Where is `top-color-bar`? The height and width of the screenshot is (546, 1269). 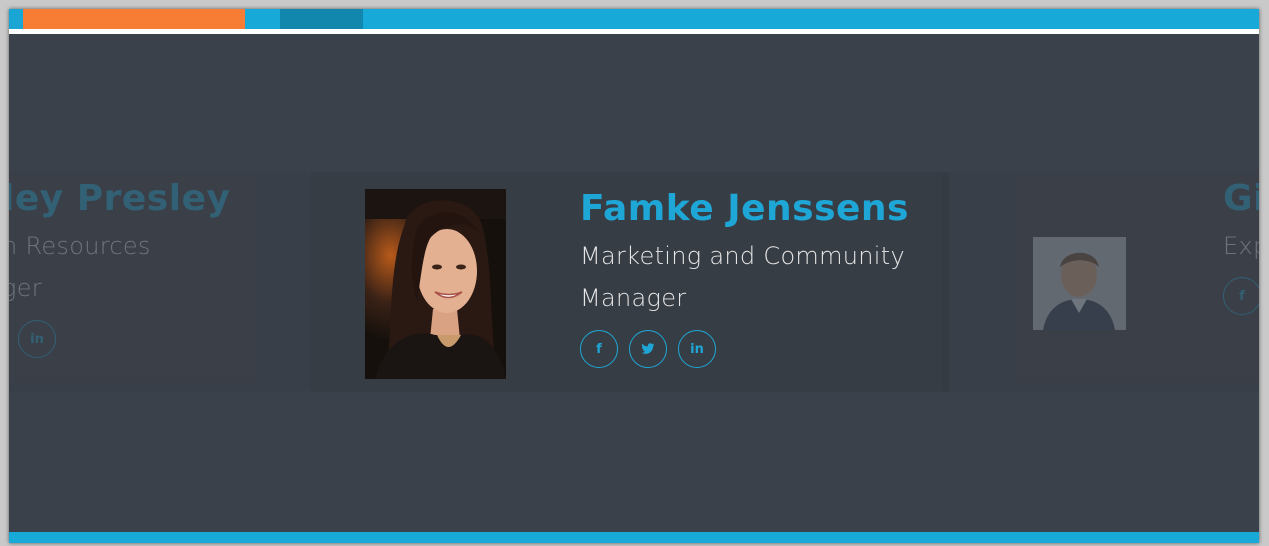
top-color-bar is located at coordinates (634, 19).